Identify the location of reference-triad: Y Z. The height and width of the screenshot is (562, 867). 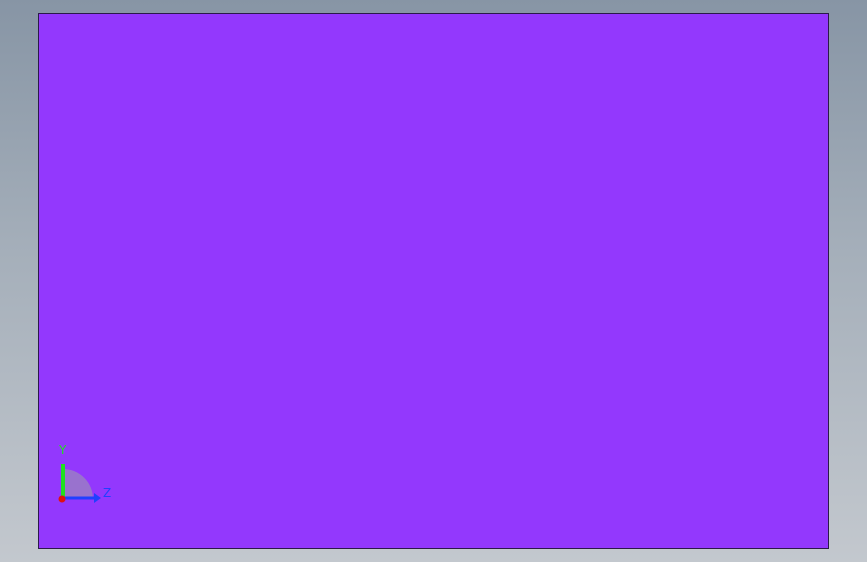
(85, 475).